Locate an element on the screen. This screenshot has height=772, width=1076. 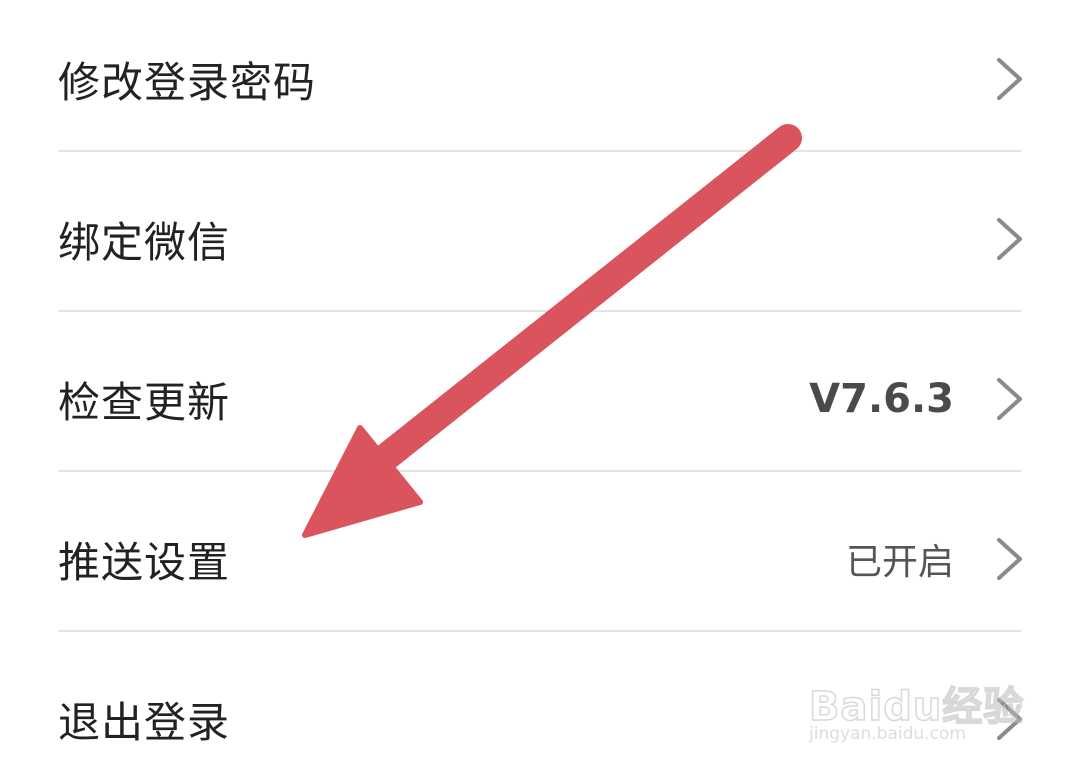
settings-row-label: 绑定微信 is located at coordinates (144, 242).